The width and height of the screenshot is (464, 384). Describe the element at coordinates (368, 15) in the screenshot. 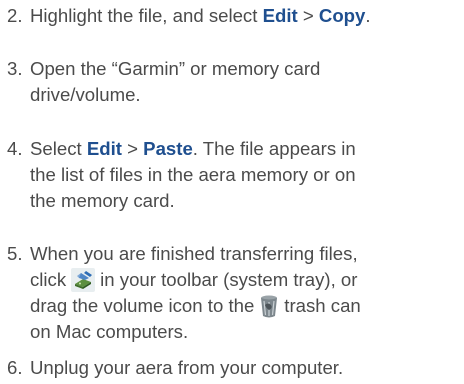

I see `step-text-fragment: .` at that location.